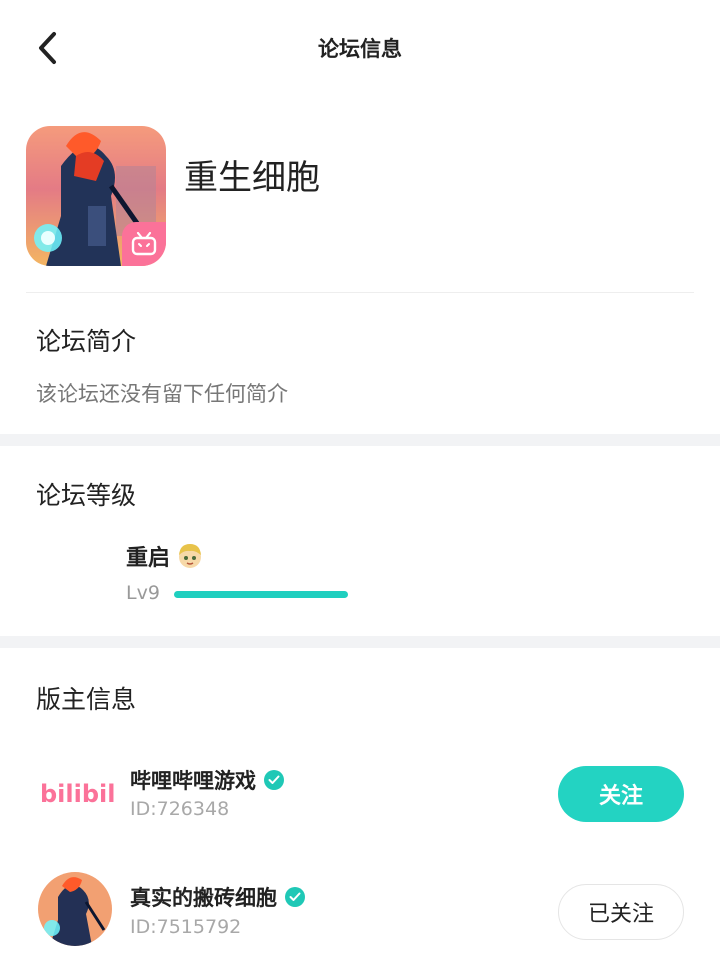 This screenshot has width=720, height=960. I want to click on character-emoji-icon, so click(190, 556).